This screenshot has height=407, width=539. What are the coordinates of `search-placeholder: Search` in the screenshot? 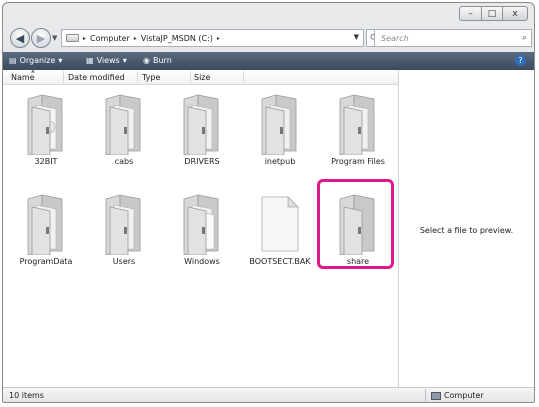 It's located at (395, 38).